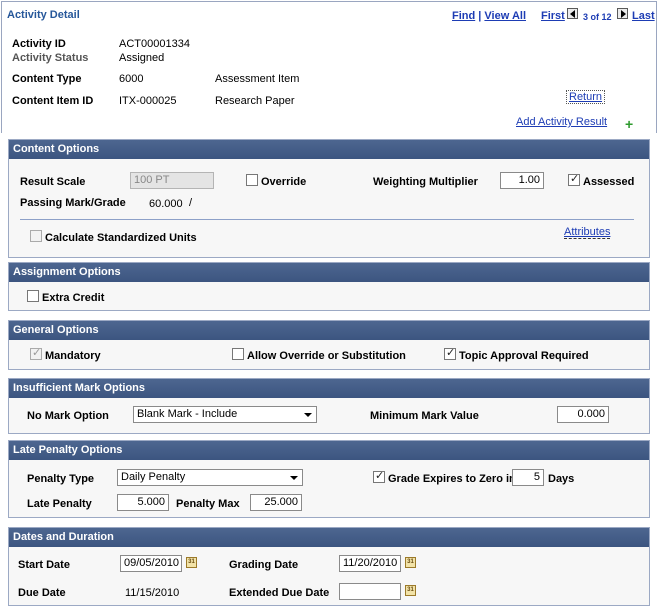 This screenshot has width=659, height=612. What do you see at coordinates (152, 593) in the screenshot?
I see `due-date-value: 11/15/2010` at bounding box center [152, 593].